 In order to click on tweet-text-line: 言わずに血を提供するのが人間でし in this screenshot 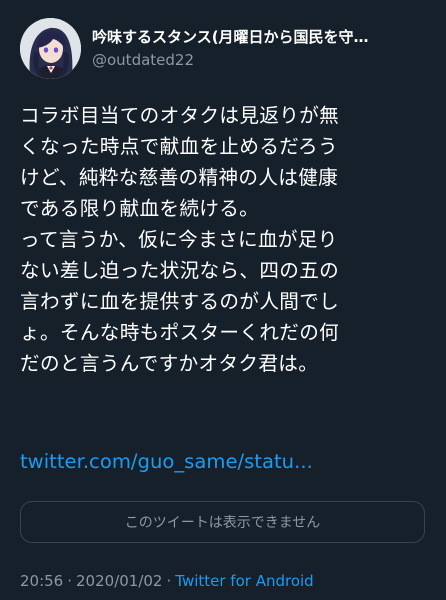, I will do `click(180, 301)`.